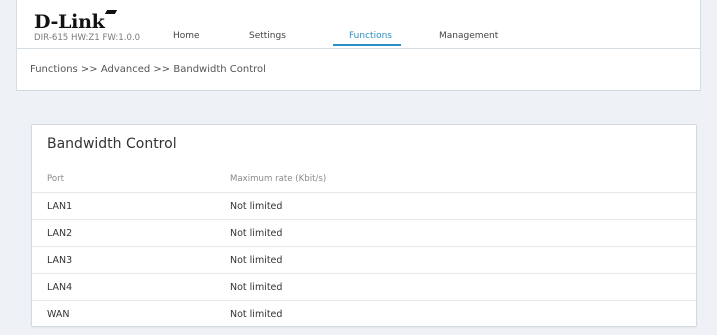 Image resolution: width=717 pixels, height=335 pixels. I want to click on table-row: LAN1 Not limited, so click(364, 206).